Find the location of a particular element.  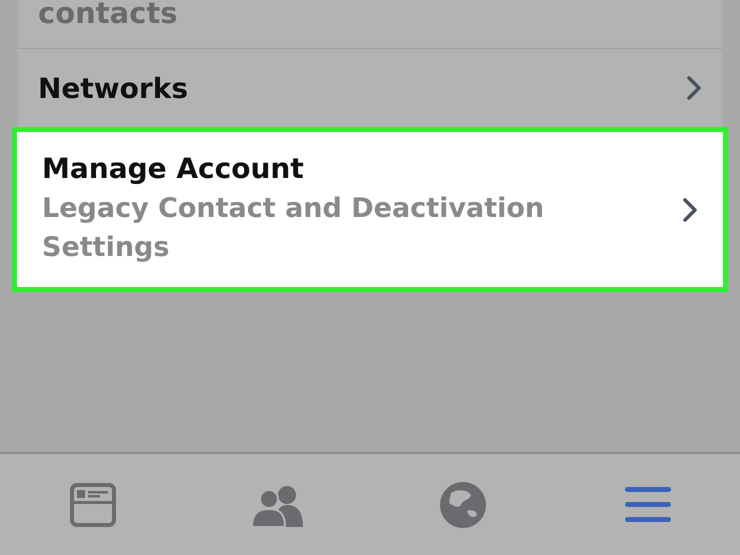

settings-row: Networks is located at coordinates (370, 88).